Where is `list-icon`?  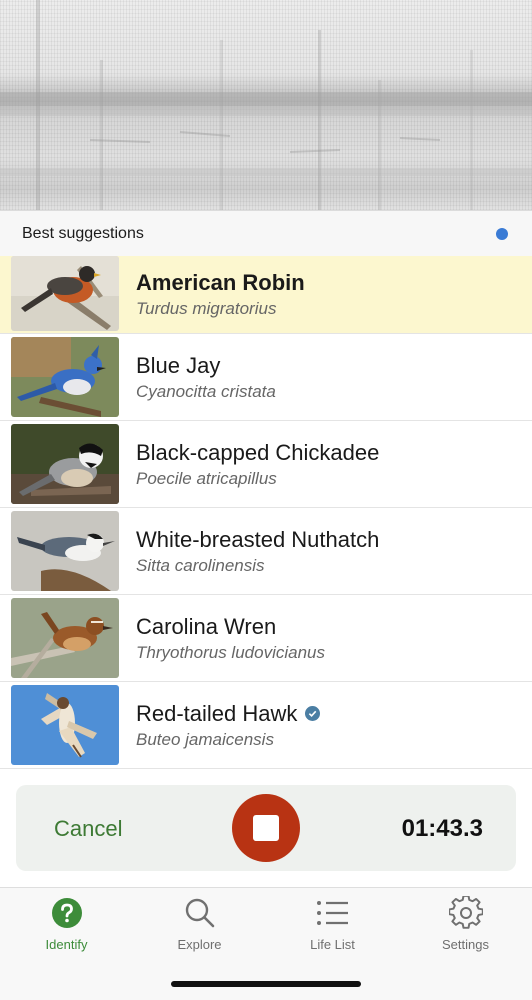
list-icon is located at coordinates (333, 913).